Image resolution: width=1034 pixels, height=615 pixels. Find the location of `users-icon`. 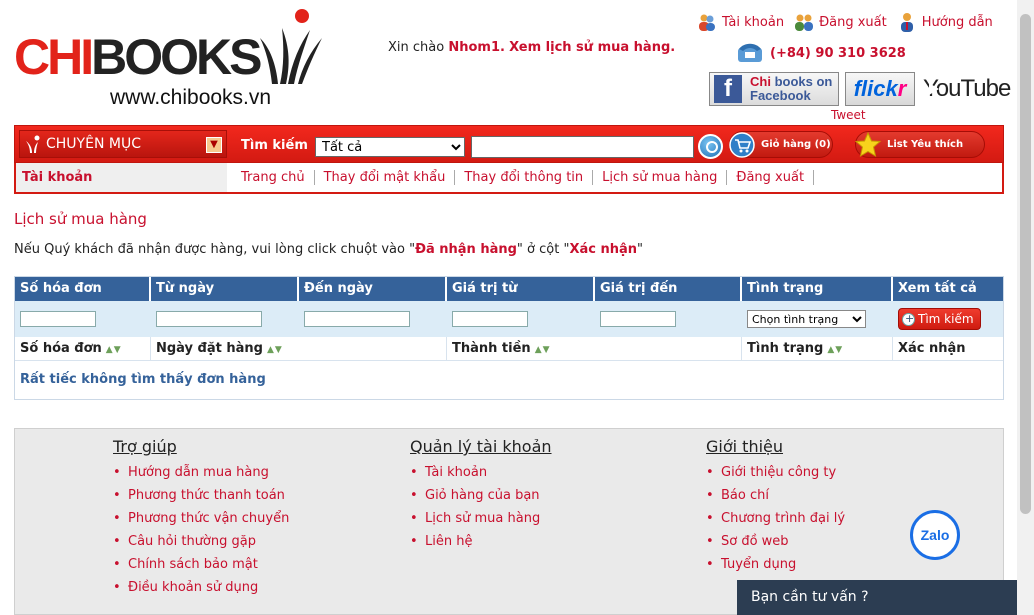

users-icon is located at coordinates (707, 22).